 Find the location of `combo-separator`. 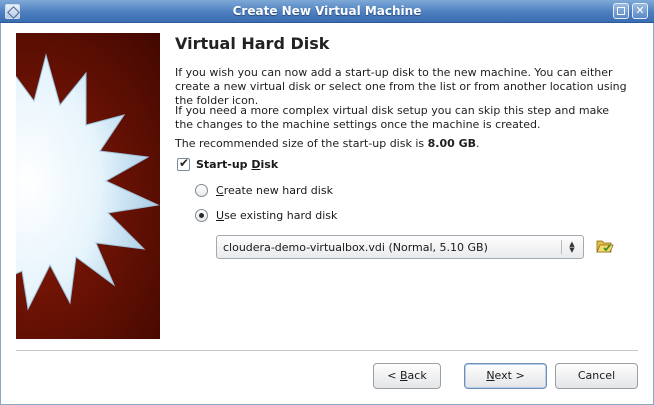

combo-separator is located at coordinates (561, 247).